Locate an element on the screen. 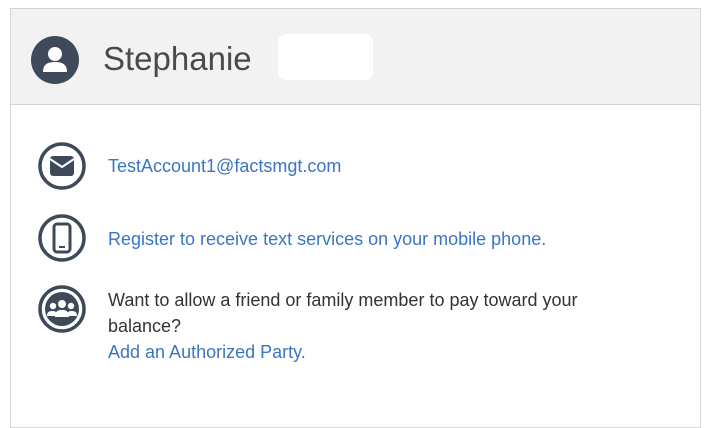 The width and height of the screenshot is (713, 428). user-avatar-icon is located at coordinates (55, 60).